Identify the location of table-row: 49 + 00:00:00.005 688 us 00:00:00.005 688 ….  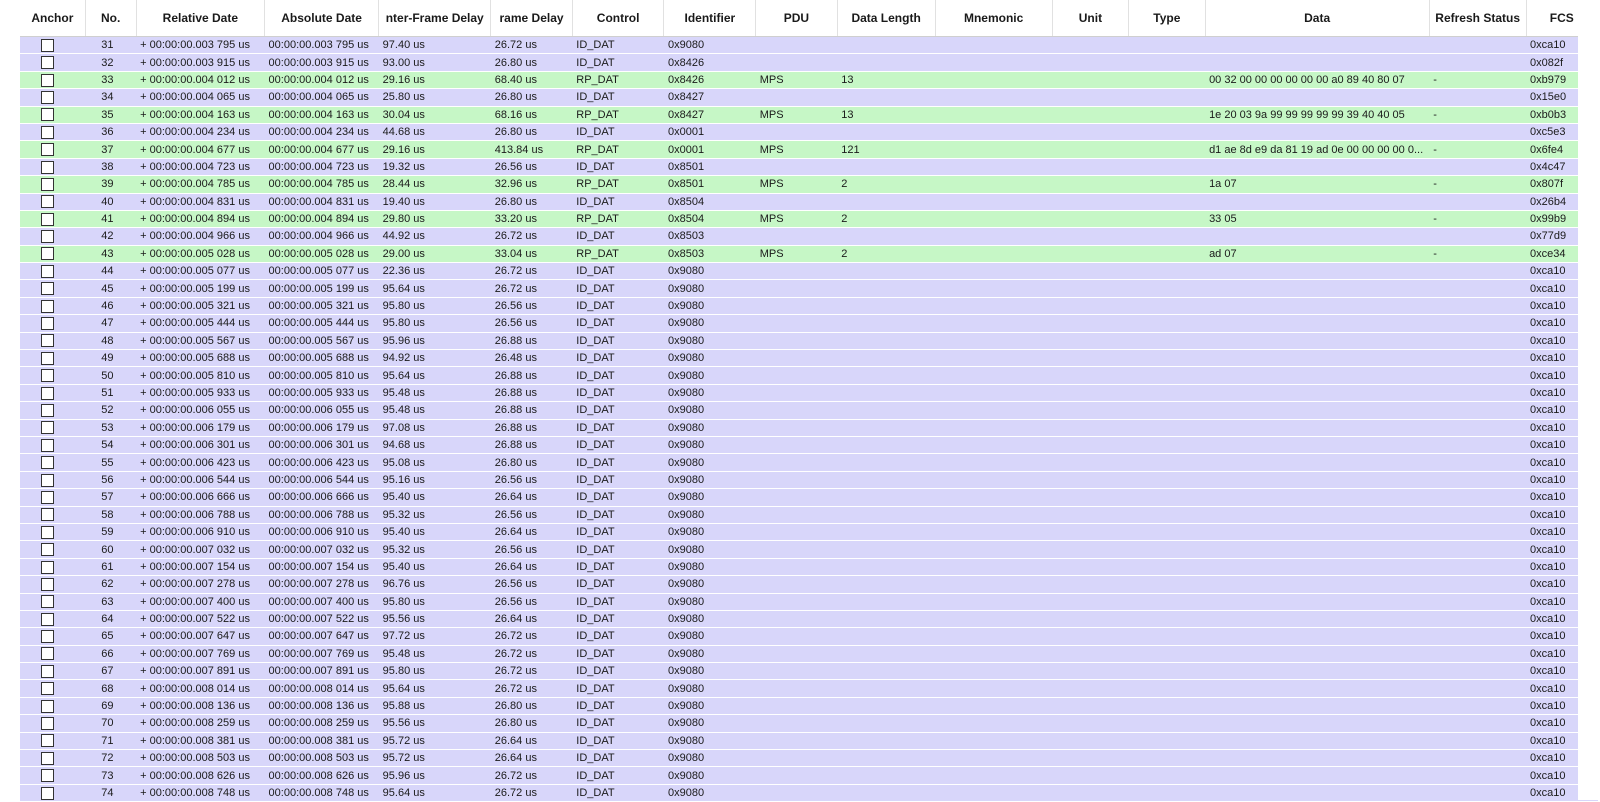
(809, 358).